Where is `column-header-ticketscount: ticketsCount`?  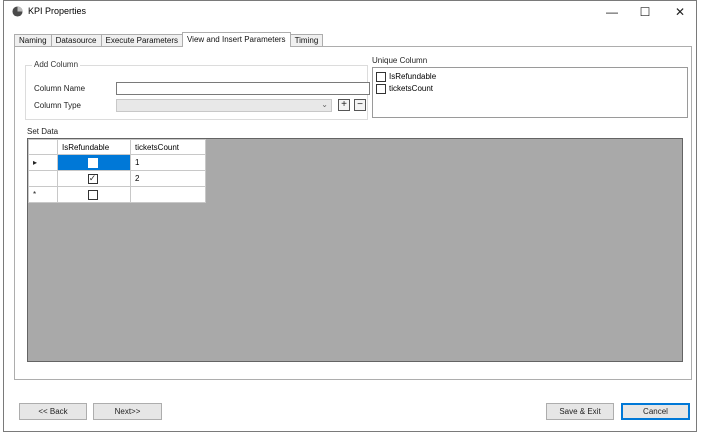
column-header-ticketscount: ticketsCount is located at coordinates (168, 147).